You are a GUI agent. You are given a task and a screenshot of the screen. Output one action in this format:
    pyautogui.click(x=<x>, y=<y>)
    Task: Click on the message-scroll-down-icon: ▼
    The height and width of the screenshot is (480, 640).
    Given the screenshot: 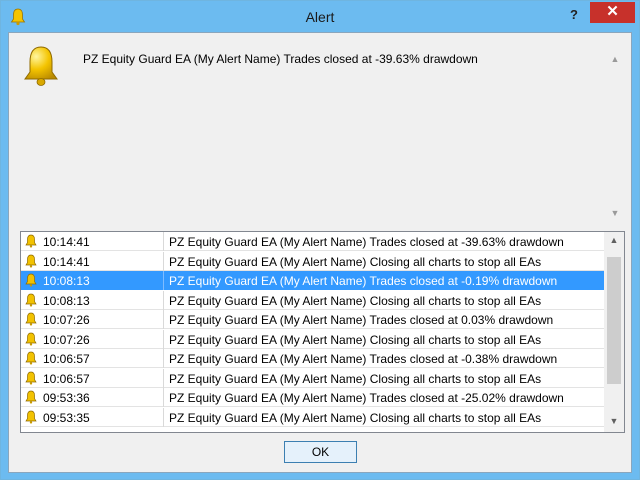 What is the action you would take?
    pyautogui.click(x=615, y=213)
    